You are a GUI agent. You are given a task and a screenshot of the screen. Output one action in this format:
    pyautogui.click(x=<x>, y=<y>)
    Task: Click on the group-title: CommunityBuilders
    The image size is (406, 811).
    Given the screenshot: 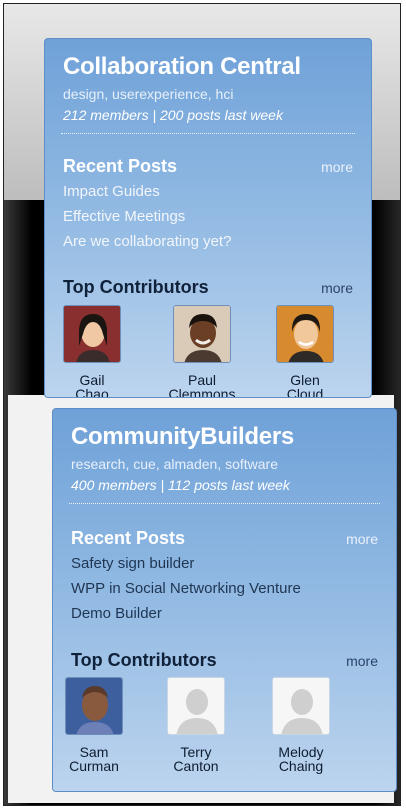 What is the action you would take?
    pyautogui.click(x=182, y=437)
    